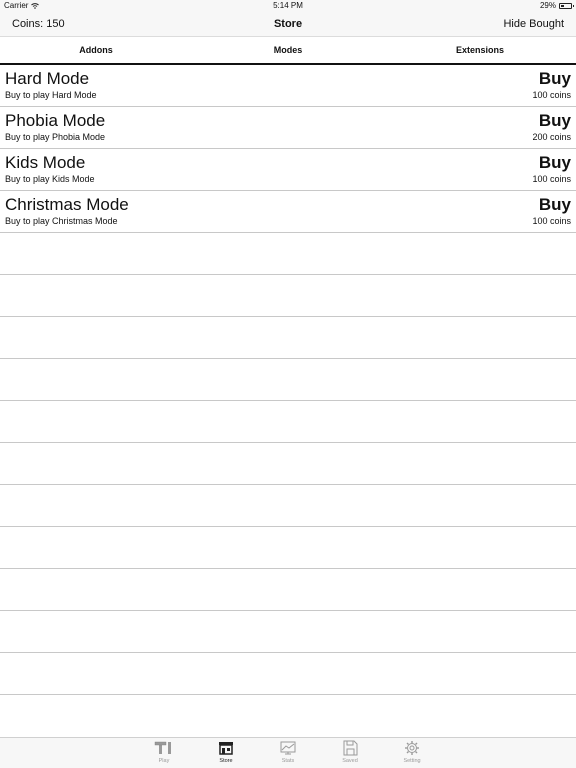 This screenshot has height=768, width=576. I want to click on status-time: 5:14 PM, so click(288, 5).